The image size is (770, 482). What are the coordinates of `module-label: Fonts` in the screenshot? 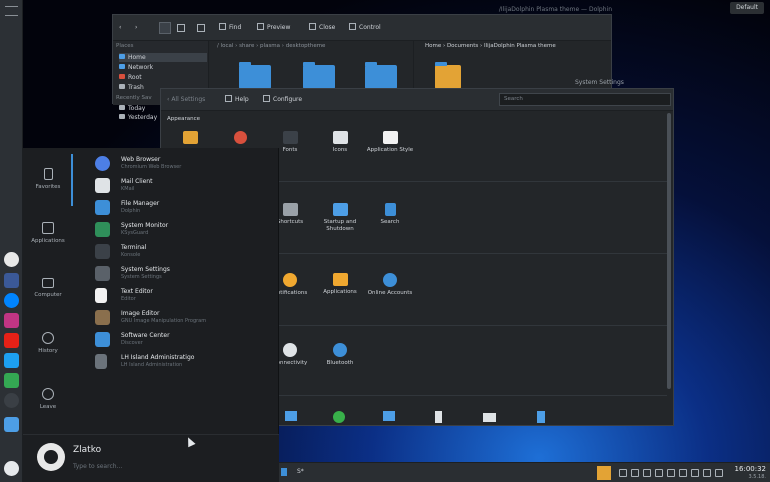 It's located at (290, 150).